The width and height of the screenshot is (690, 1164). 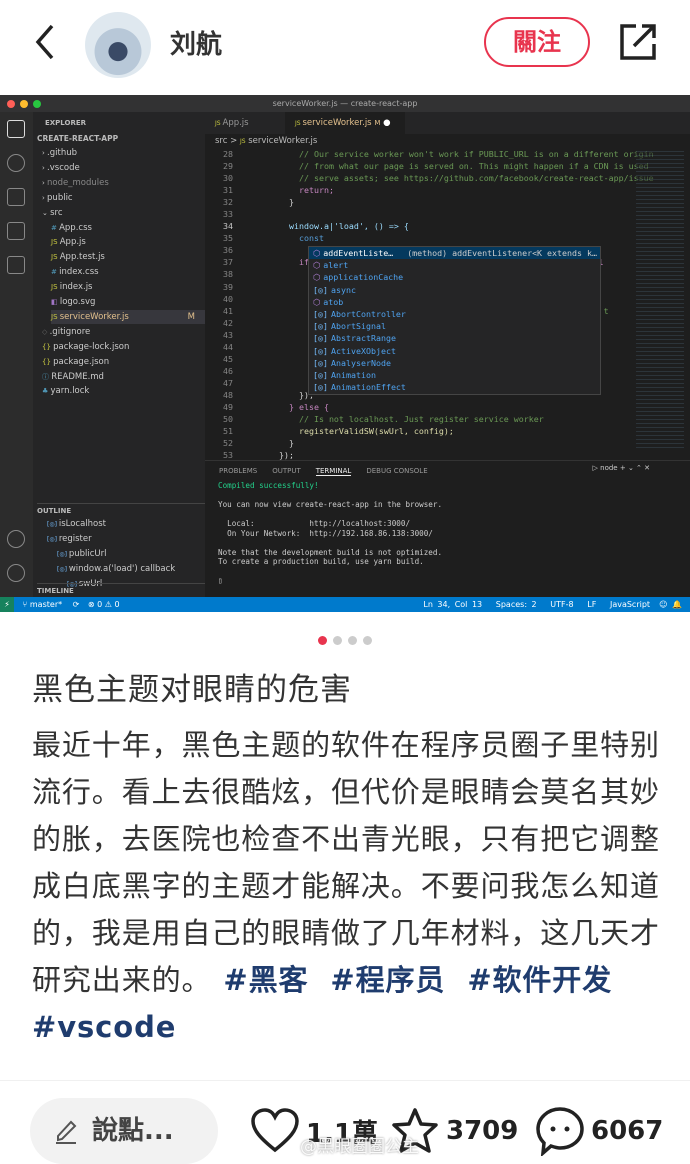 What do you see at coordinates (128, 287) in the screenshot?
I see `file-item: JS index.js` at bounding box center [128, 287].